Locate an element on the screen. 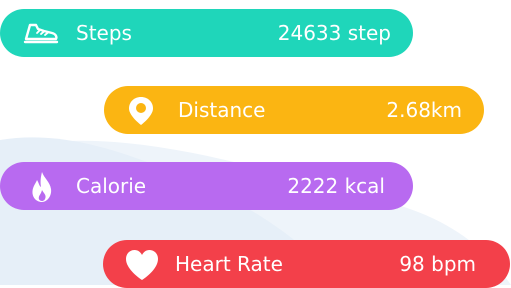  distance-value: 2.68km is located at coordinates (424, 110).